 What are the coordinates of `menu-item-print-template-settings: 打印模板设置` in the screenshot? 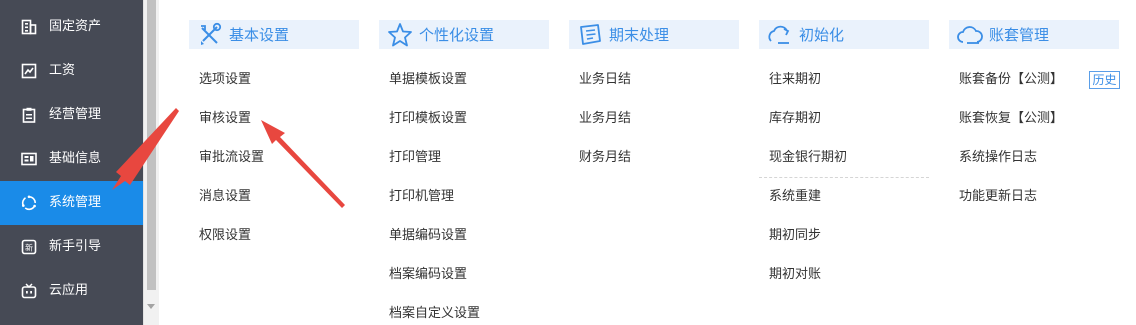 It's located at (428, 119).